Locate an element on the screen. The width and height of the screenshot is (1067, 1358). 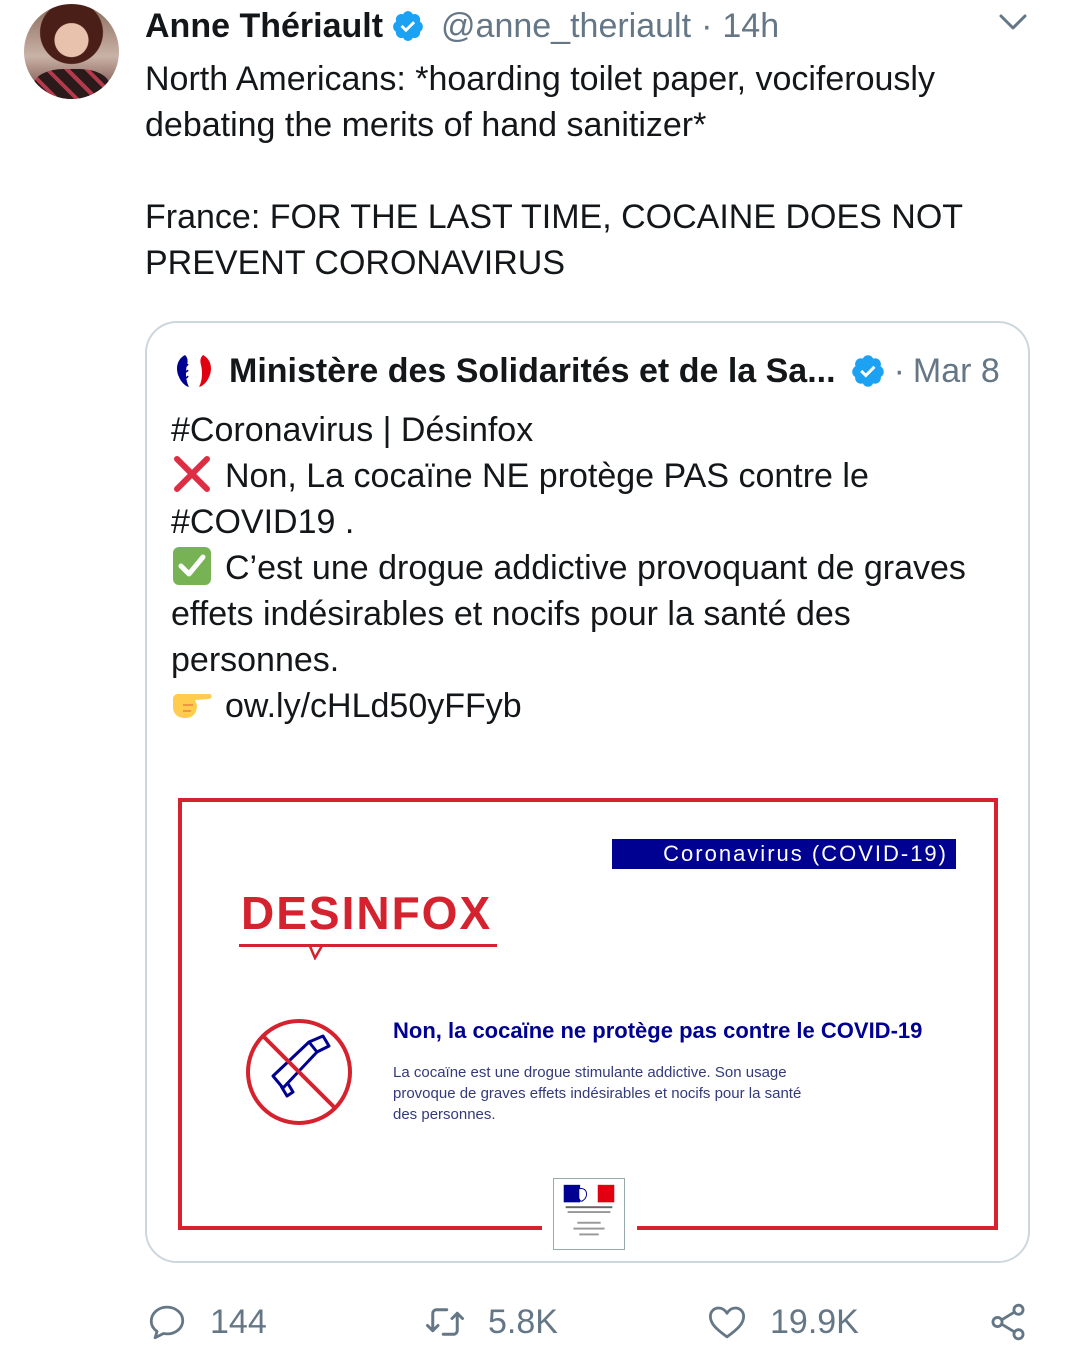
cross-mark-emoji is located at coordinates (192, 474).